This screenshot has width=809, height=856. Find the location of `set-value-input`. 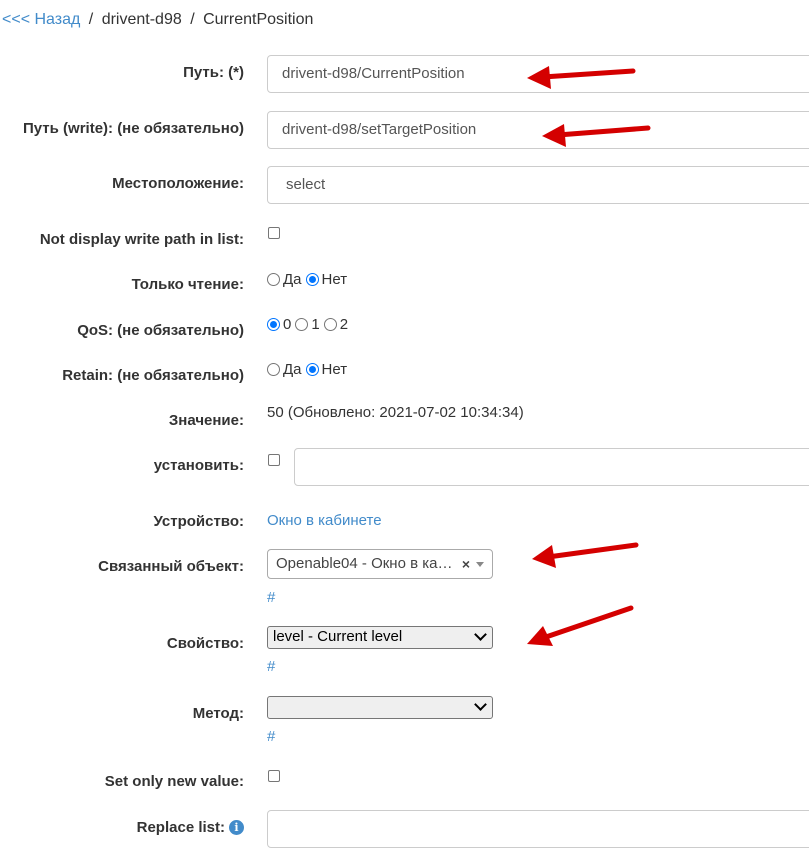

set-value-input is located at coordinates (551, 467).